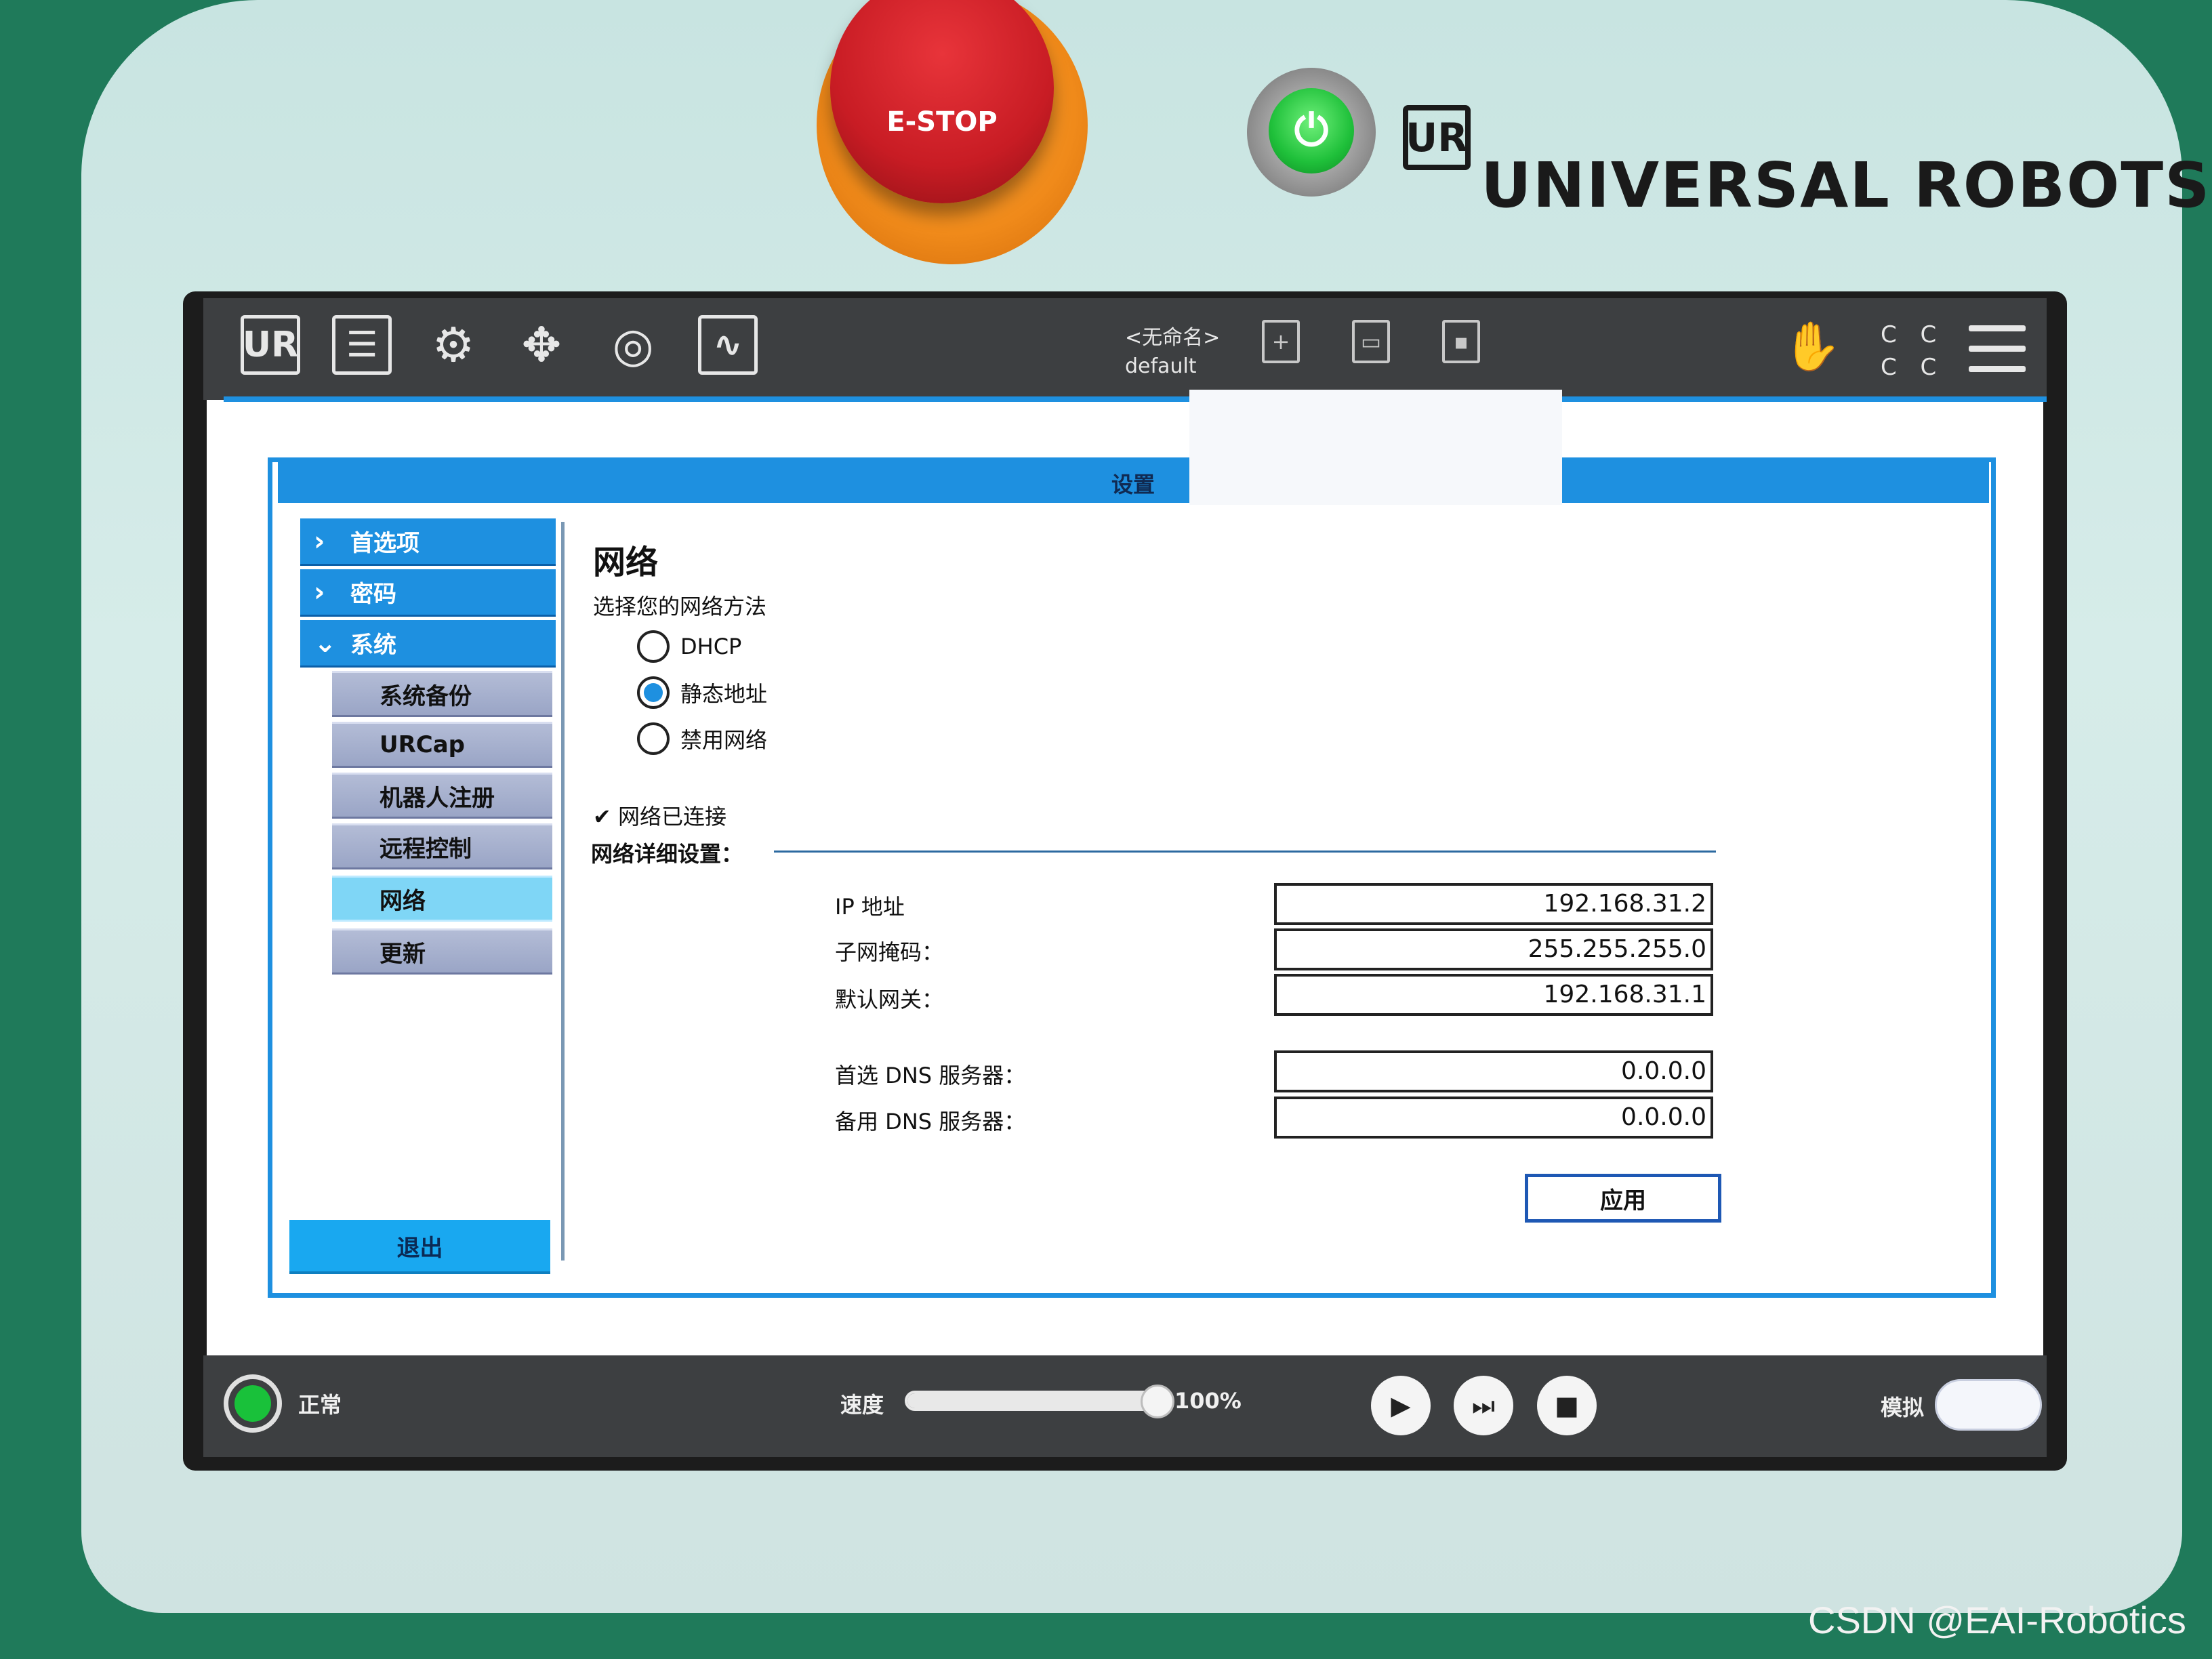 The image size is (2212, 1659). I want to click on status-led-icon, so click(253, 1403).